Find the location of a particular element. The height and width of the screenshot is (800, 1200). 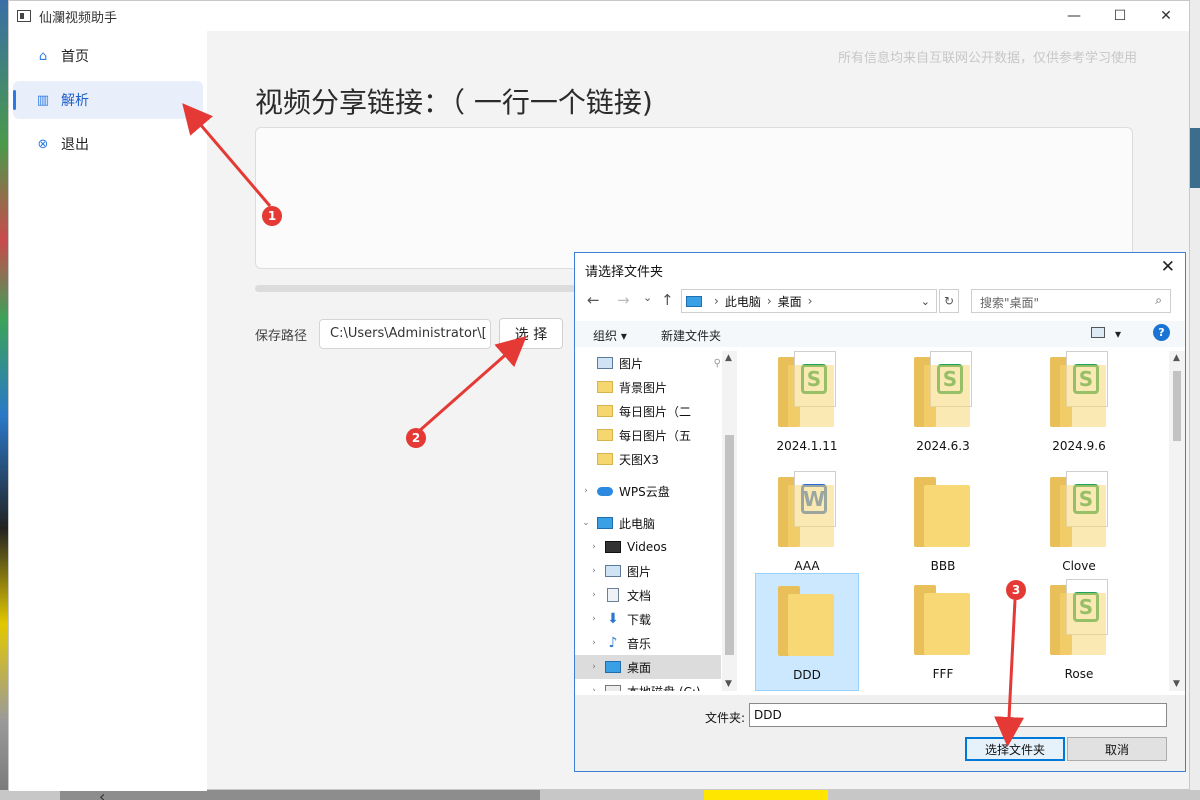

recent-locations-icon: ⌄ is located at coordinates (647, 297).